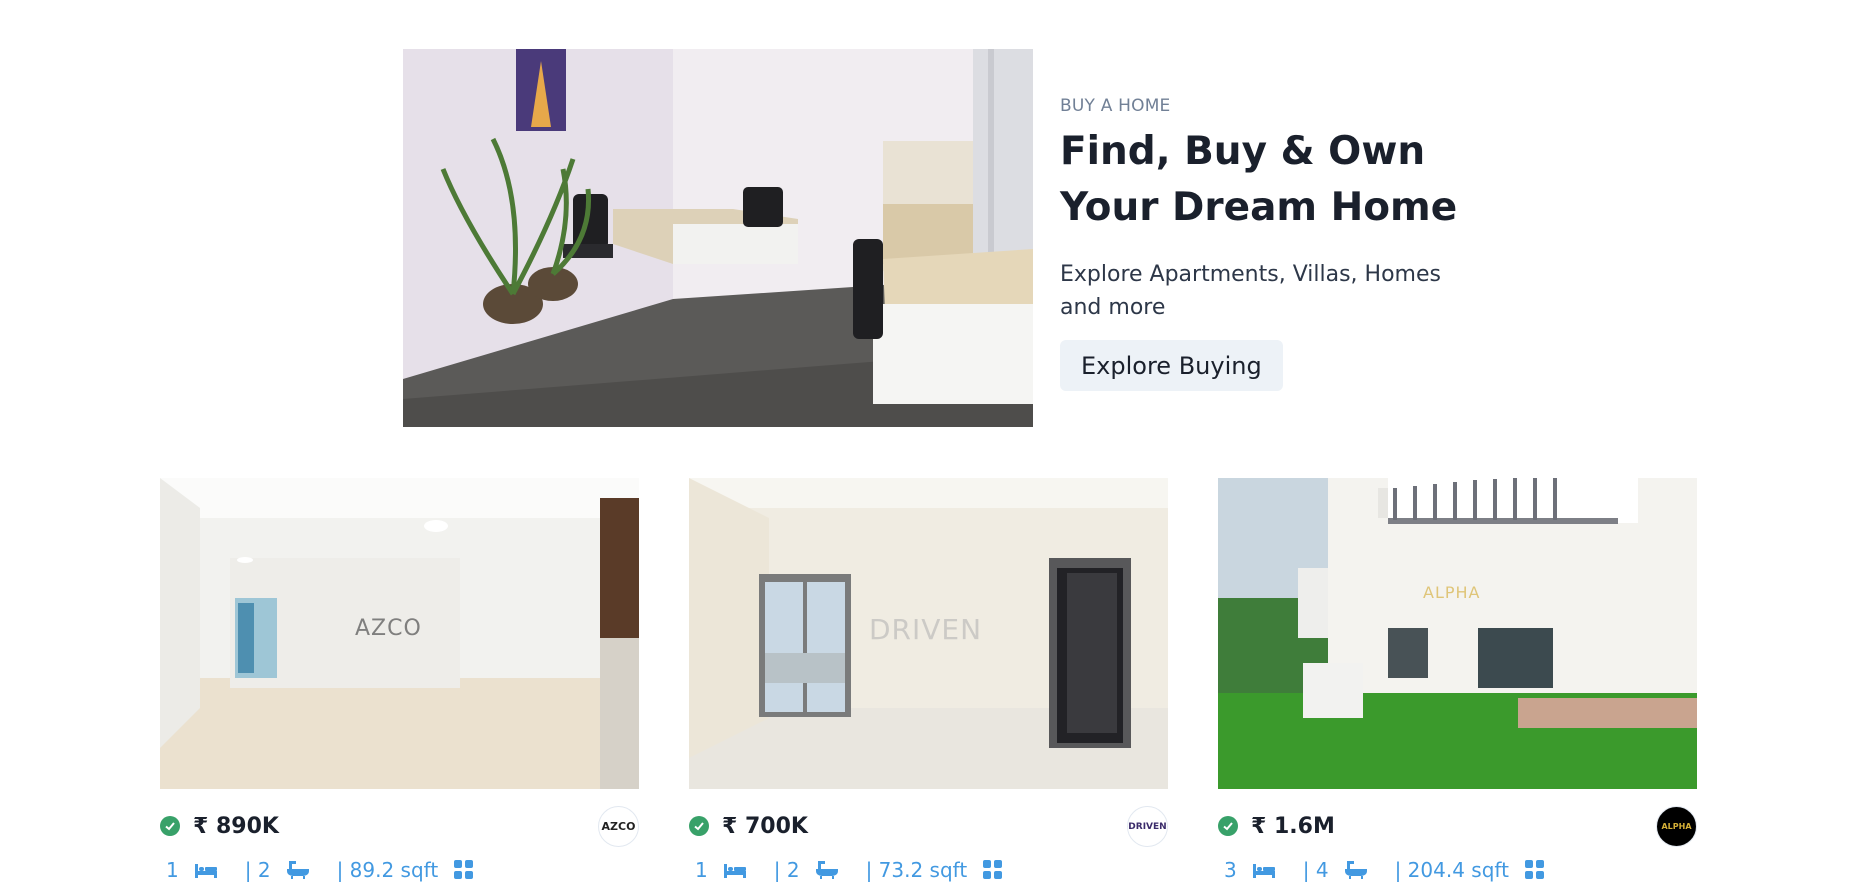 This screenshot has height=885, width=1867. I want to click on listing-watermark: AZCO, so click(388, 628).